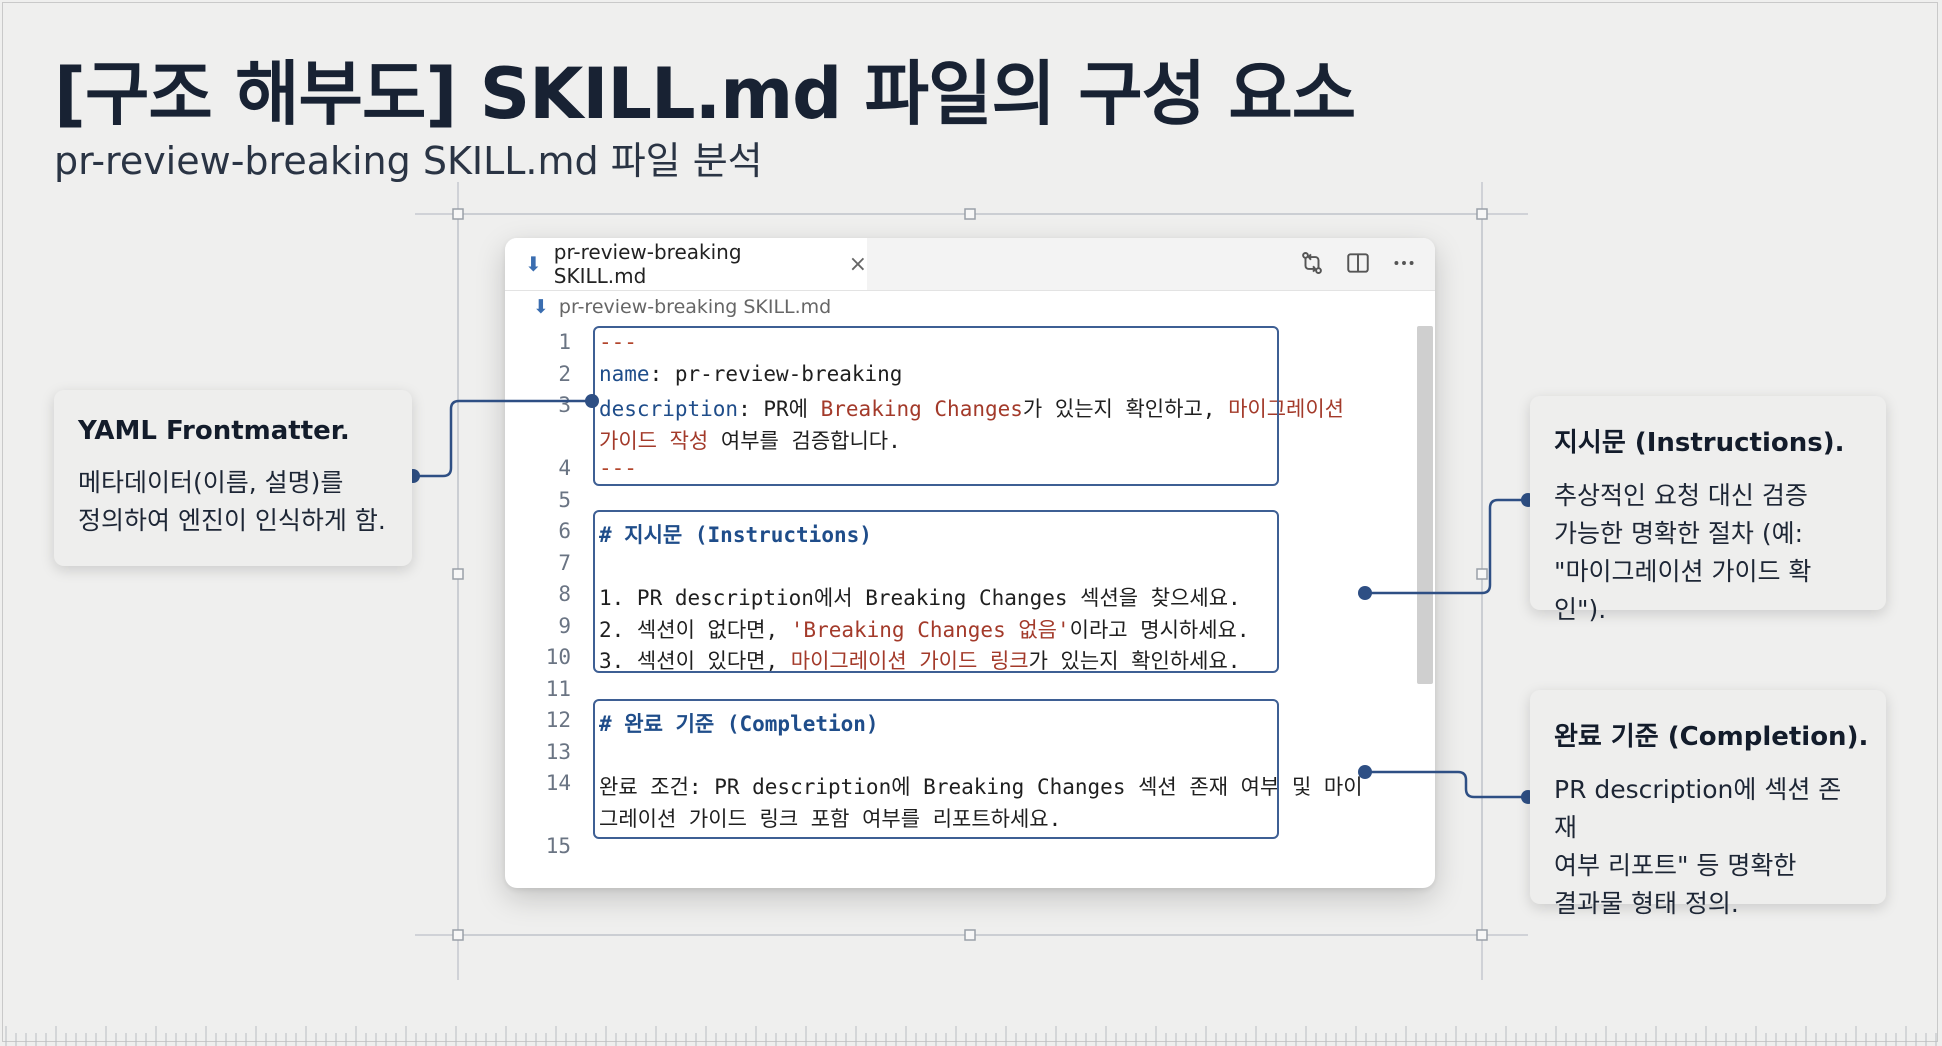  What do you see at coordinates (1675, 865) in the screenshot?
I see `callout-line: 여부 리포트" 등 명확한` at bounding box center [1675, 865].